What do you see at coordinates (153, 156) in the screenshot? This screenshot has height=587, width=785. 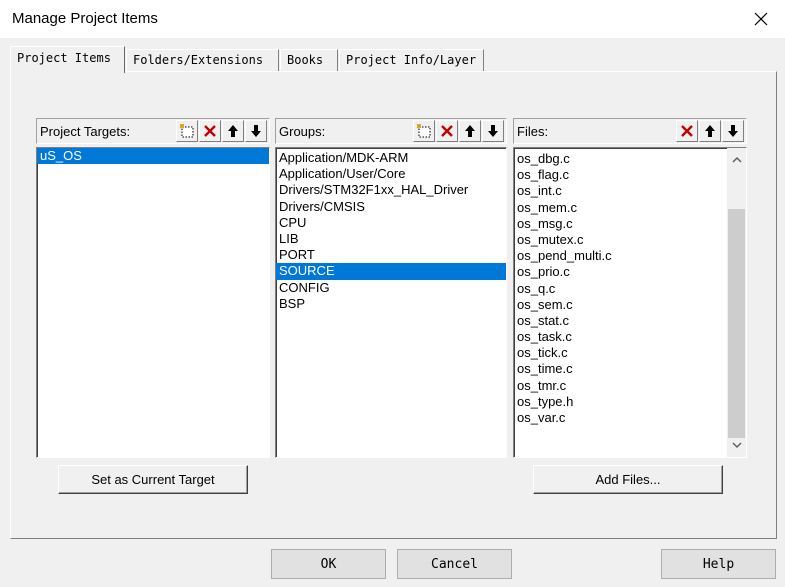 I see `target-item: uS_OS` at bounding box center [153, 156].